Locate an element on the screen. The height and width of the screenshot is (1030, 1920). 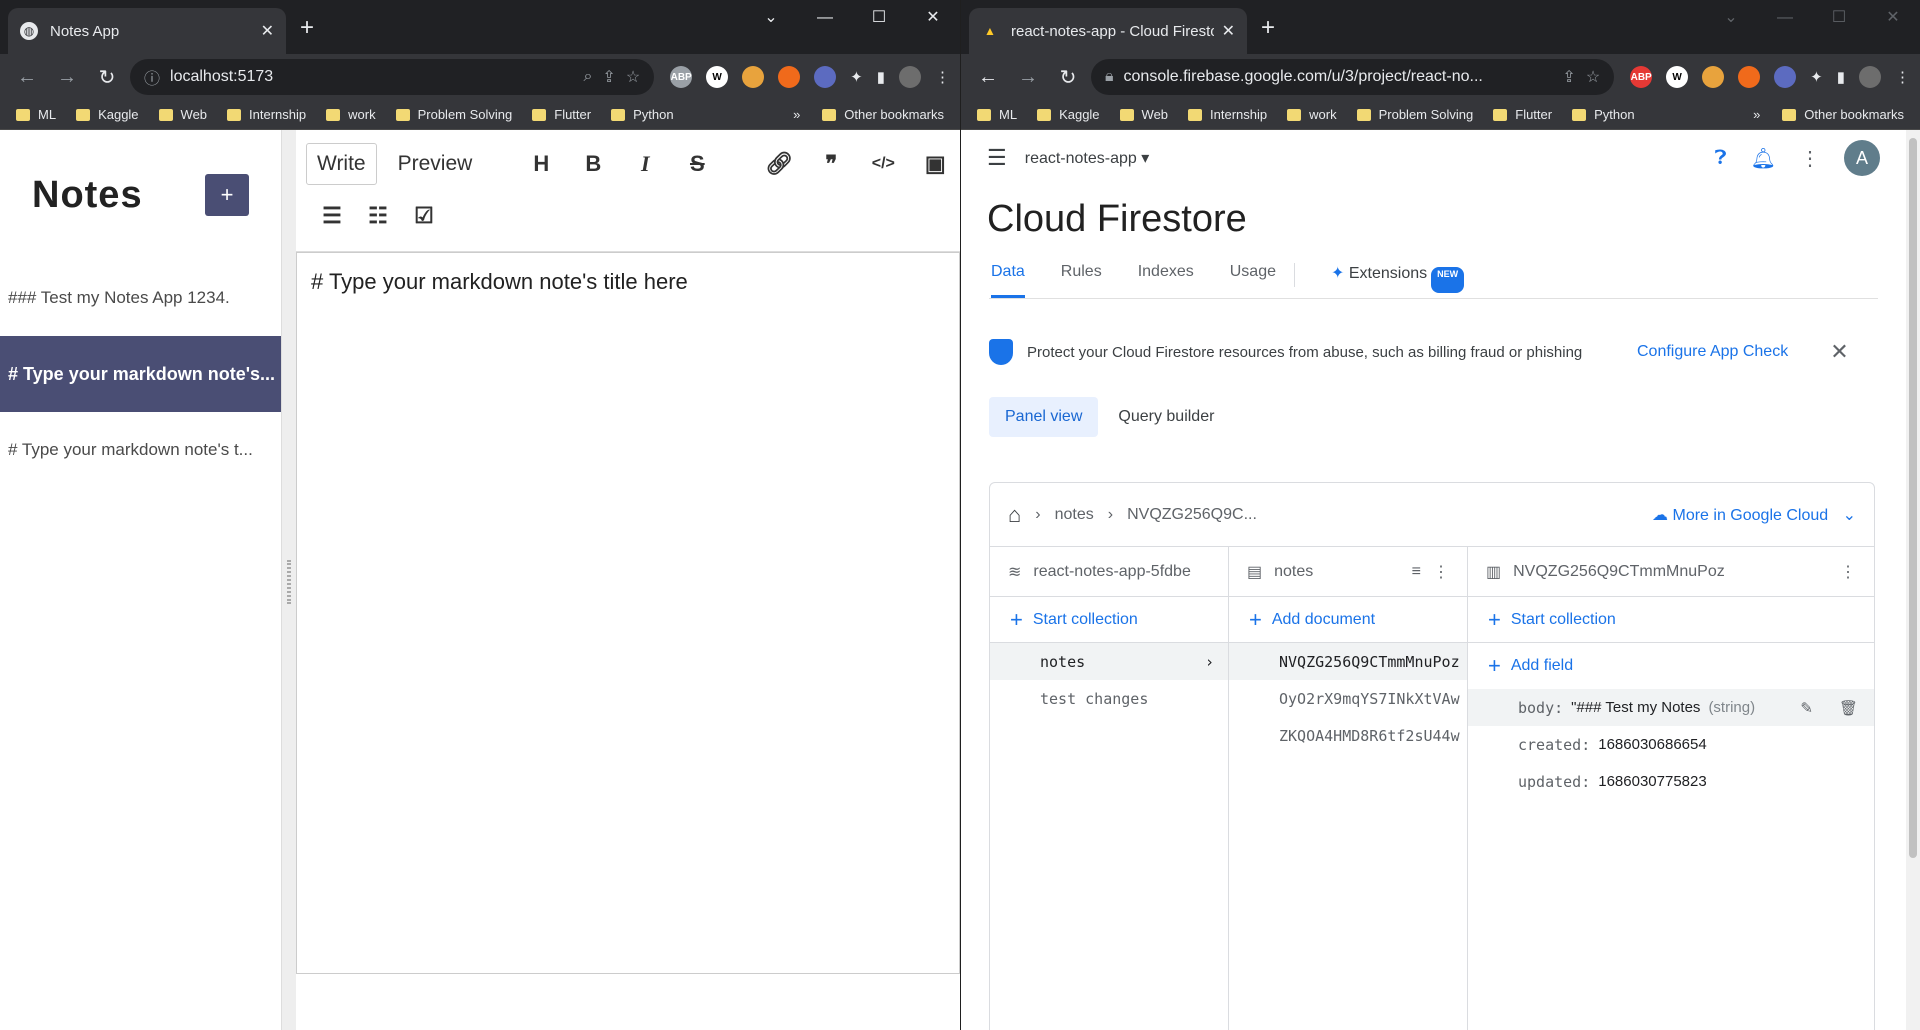
query-builder-button: Query builder is located at coordinates (1166, 417).